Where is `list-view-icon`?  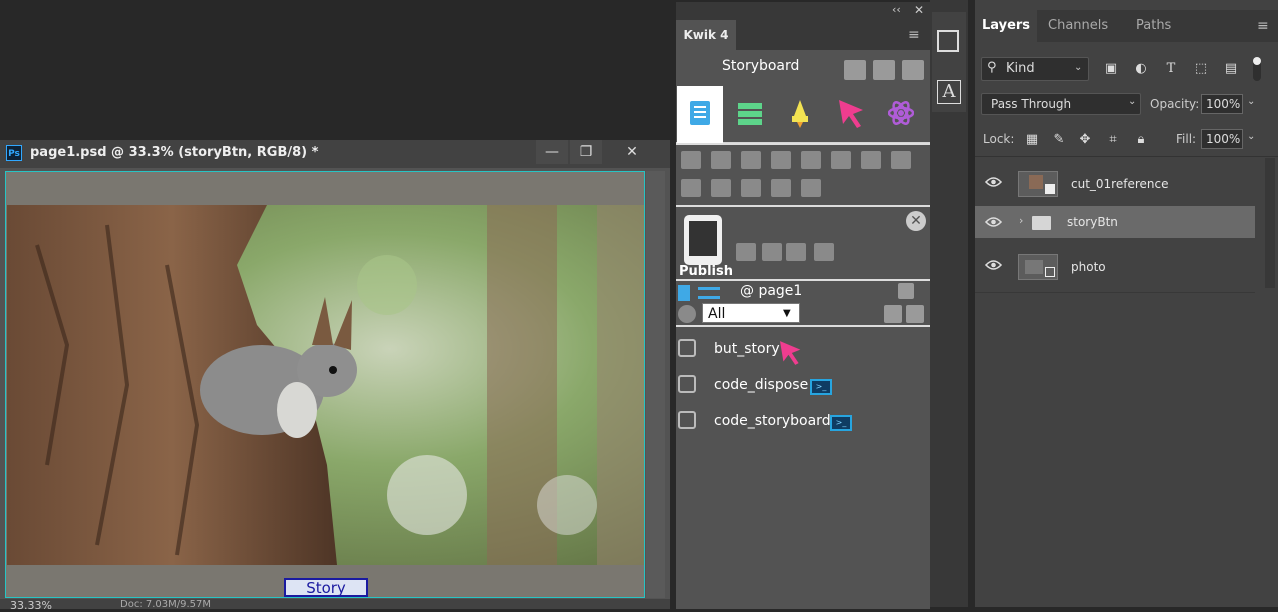
list-view-icon is located at coordinates (709, 293).